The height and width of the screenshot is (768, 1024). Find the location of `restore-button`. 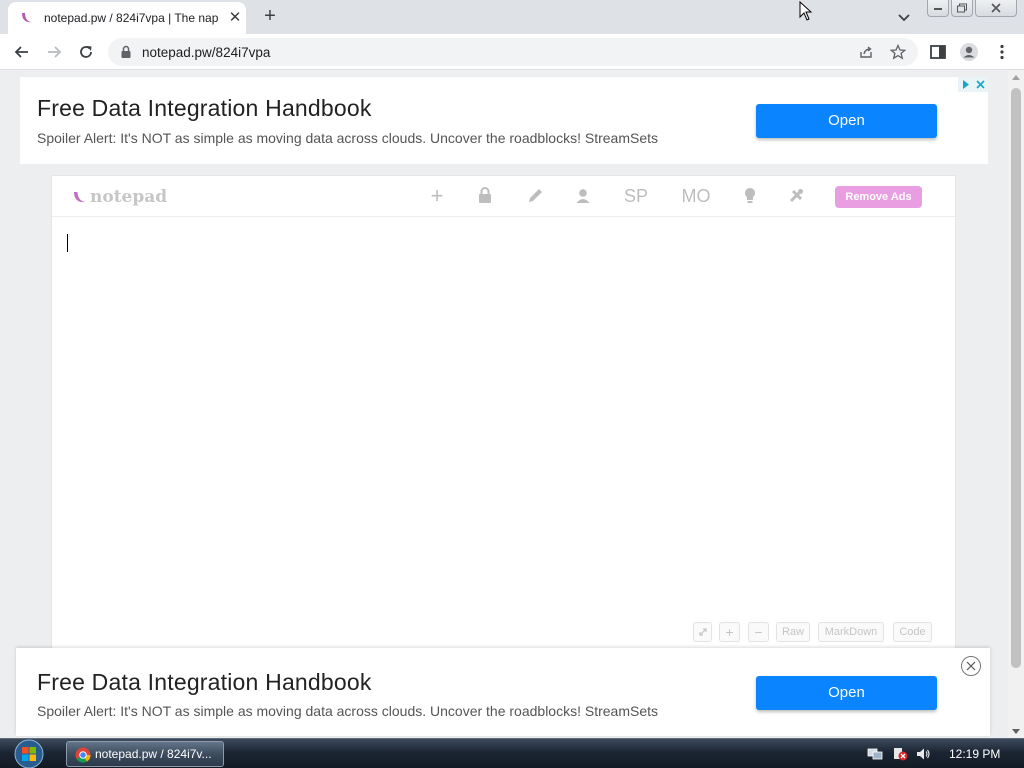

restore-button is located at coordinates (962, 8).